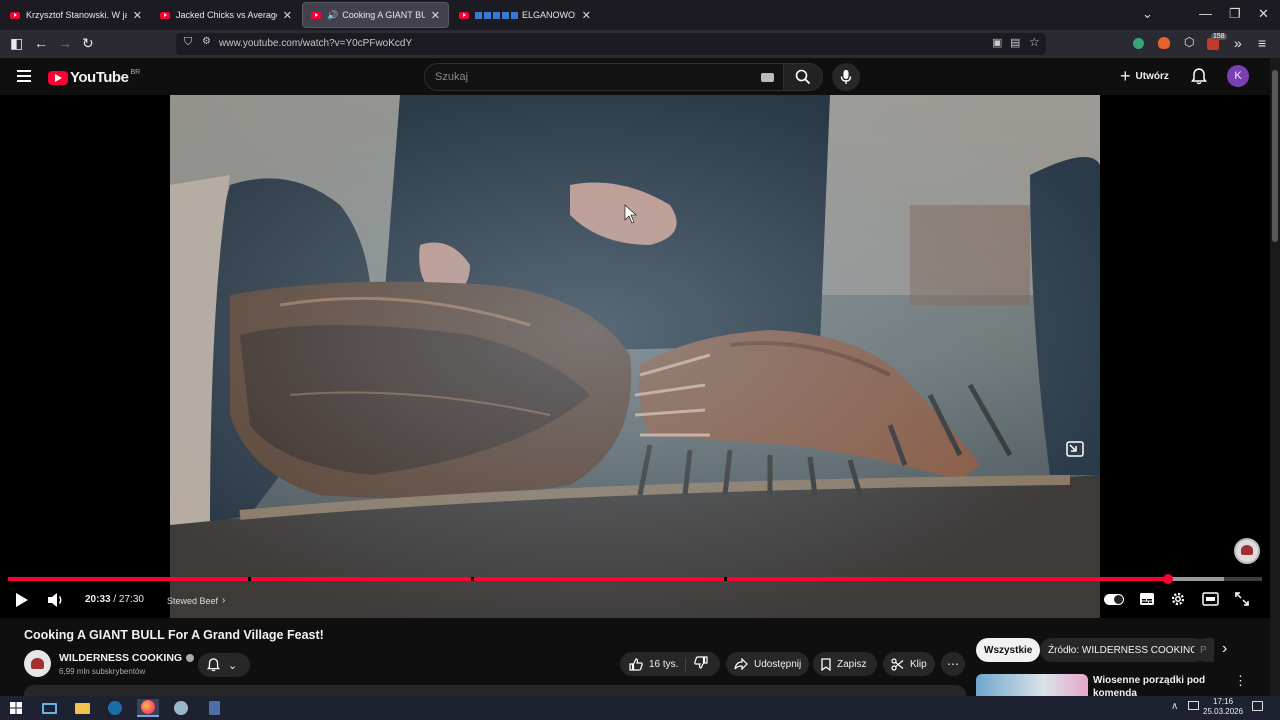 The image size is (1280, 720). Describe the element at coordinates (226, 15) in the screenshot. I see `browser-tab: Jacked Chicks vs Average Joes | ✕` at that location.